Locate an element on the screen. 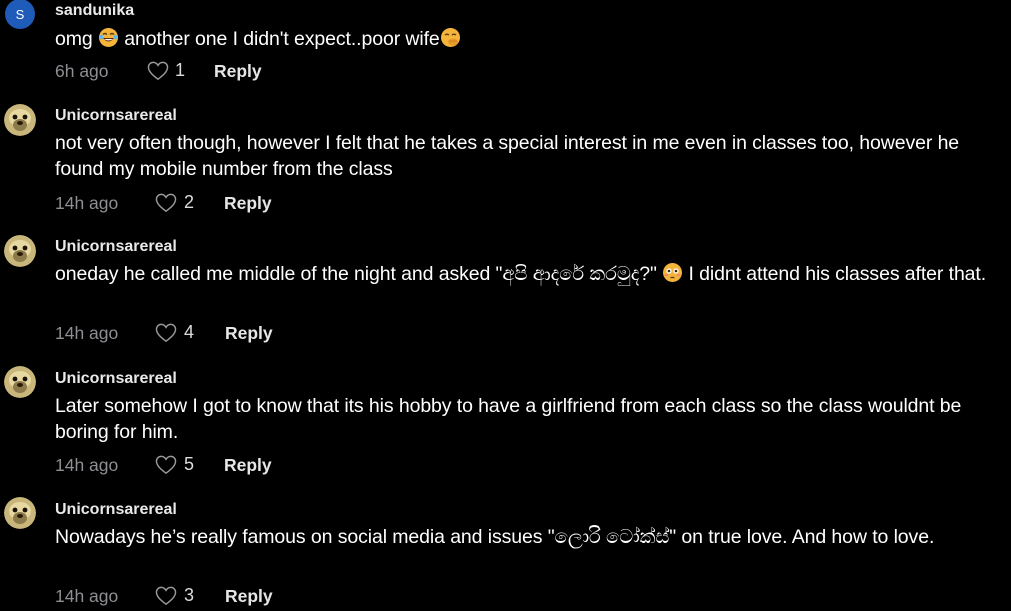 The image size is (1011, 611). like-count: 1 is located at coordinates (180, 70).